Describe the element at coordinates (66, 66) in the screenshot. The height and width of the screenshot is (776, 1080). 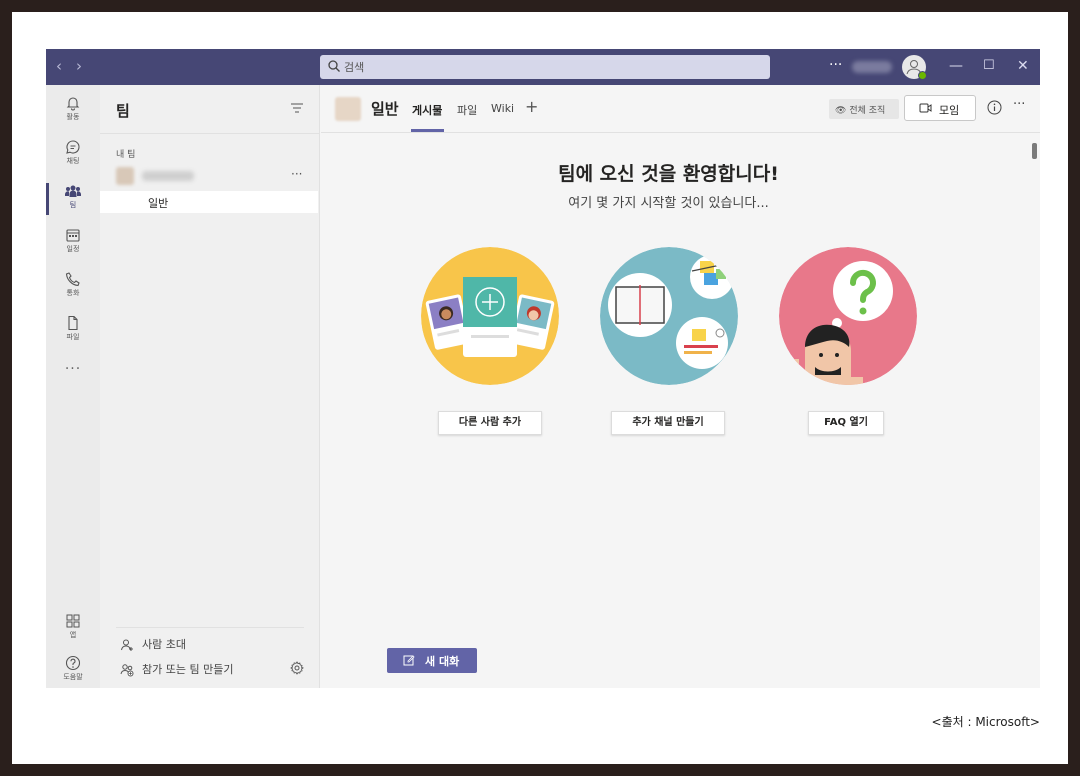
I see `back-arrow-icon: ‹` at that location.